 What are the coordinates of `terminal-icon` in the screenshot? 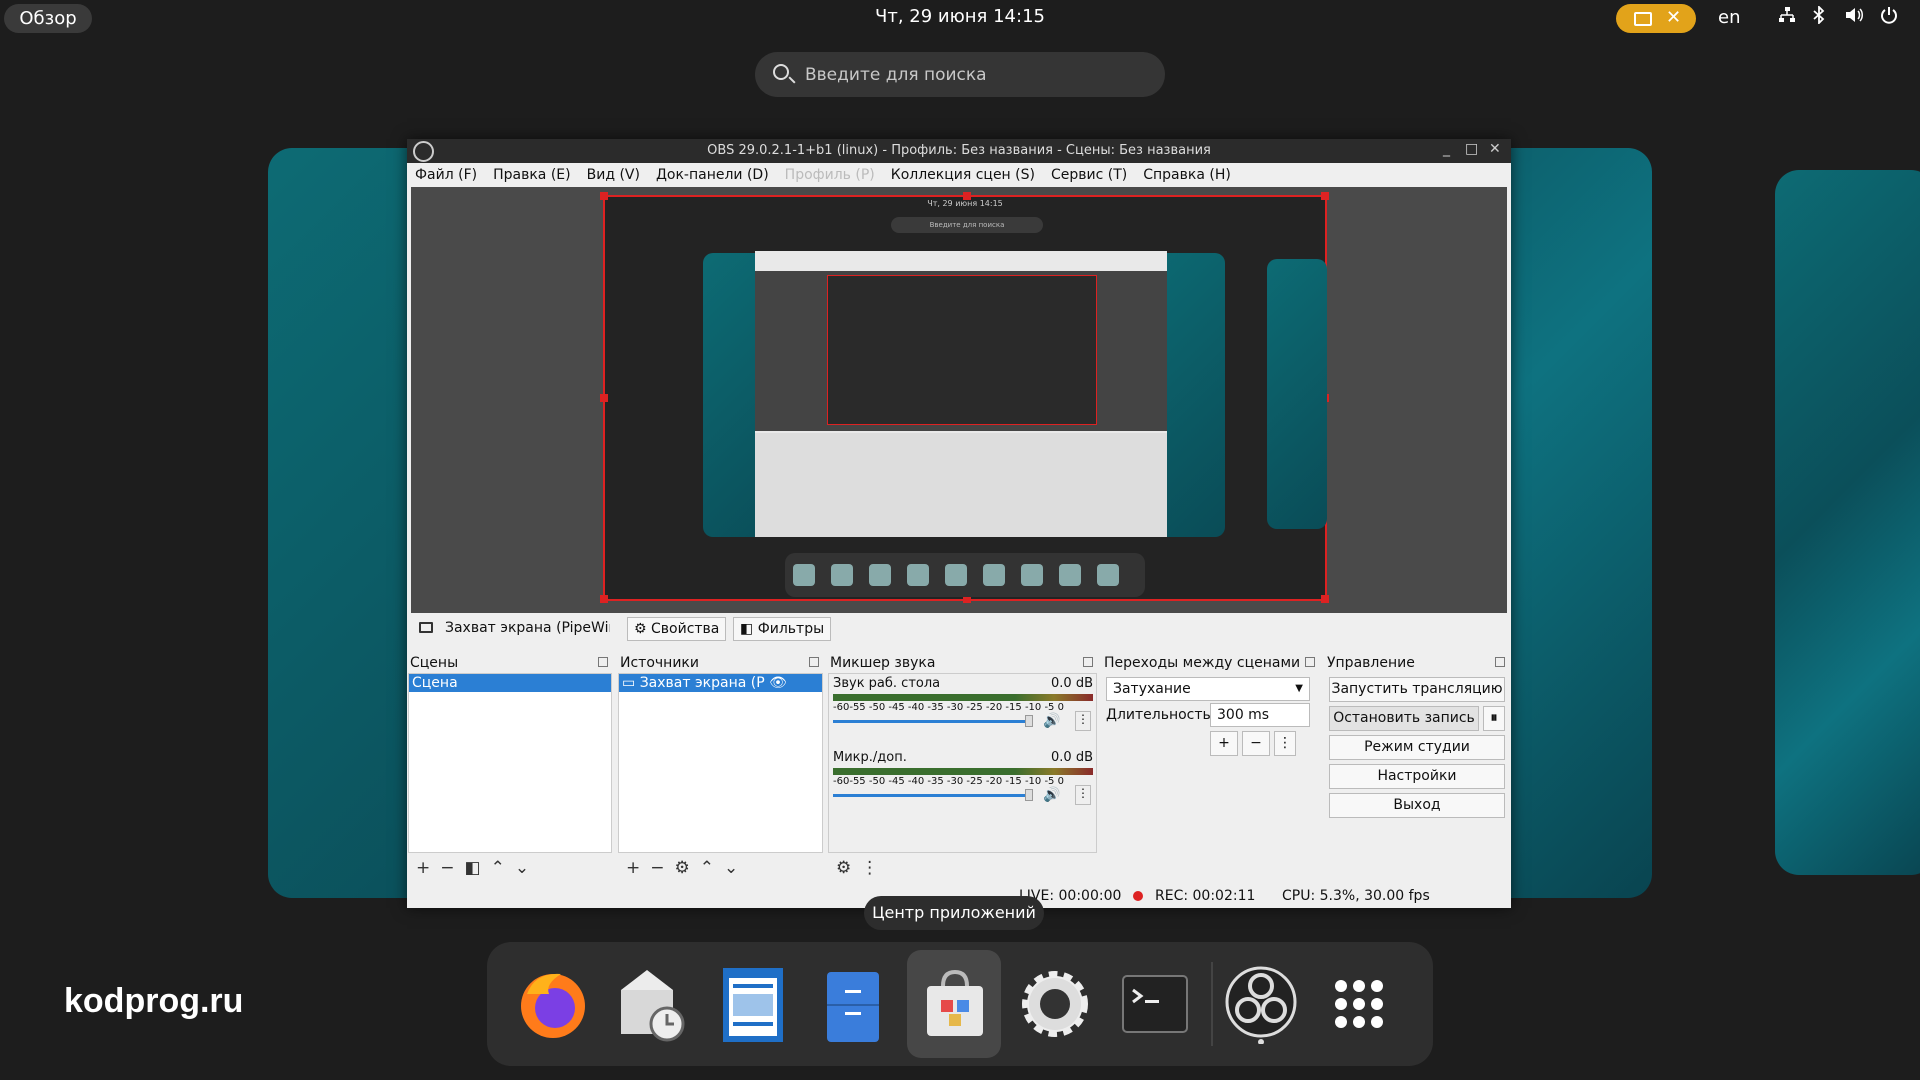 It's located at (1155, 1004).